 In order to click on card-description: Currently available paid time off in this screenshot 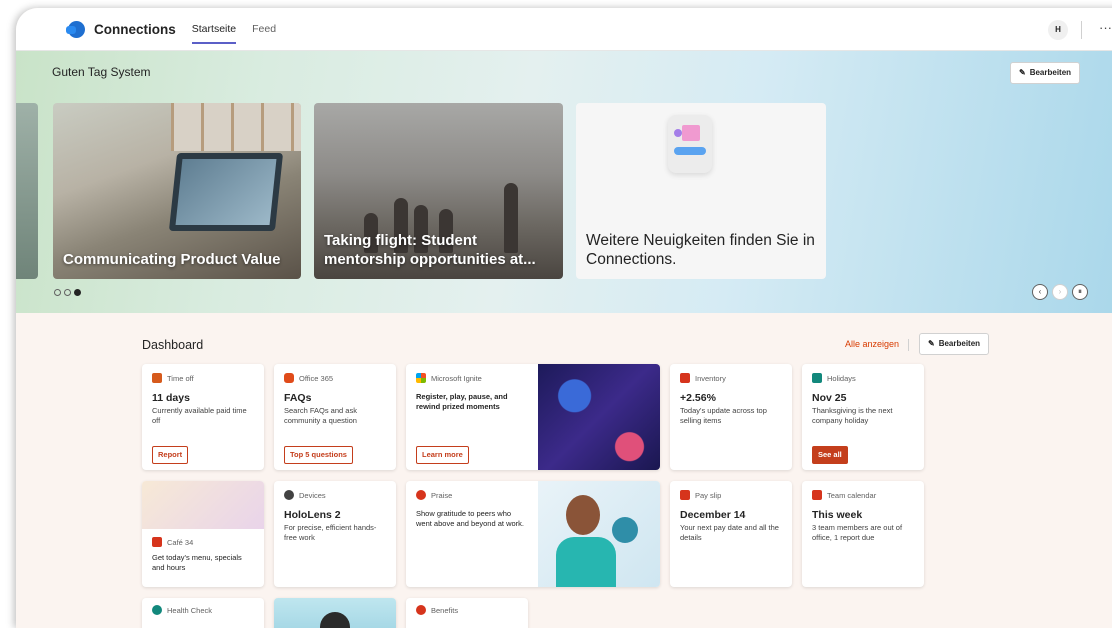, I will do `click(199, 415)`.